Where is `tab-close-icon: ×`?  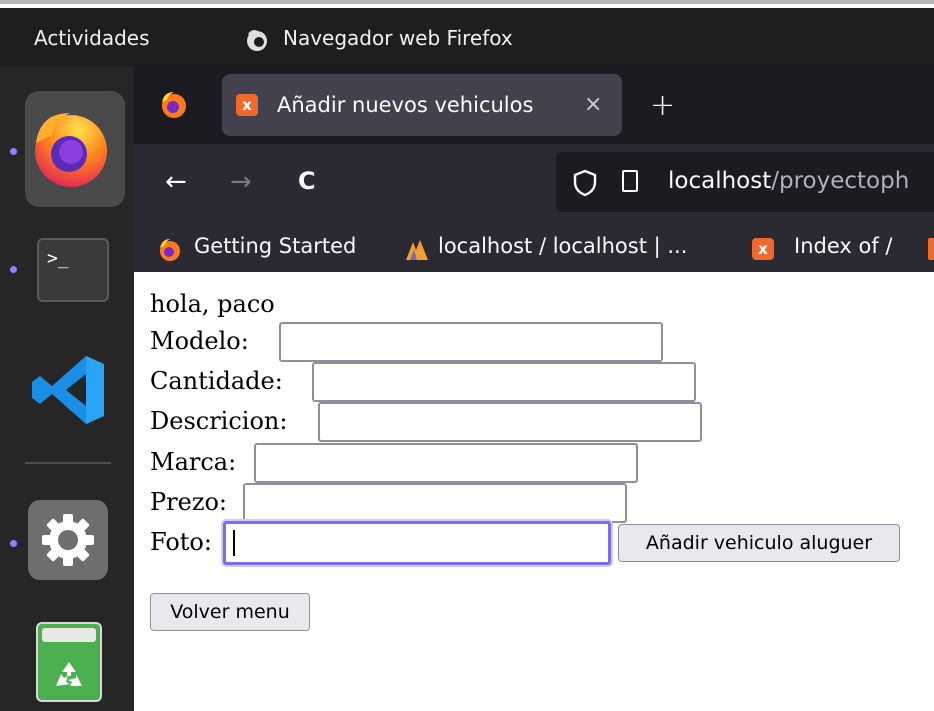 tab-close-icon: × is located at coordinates (593, 104).